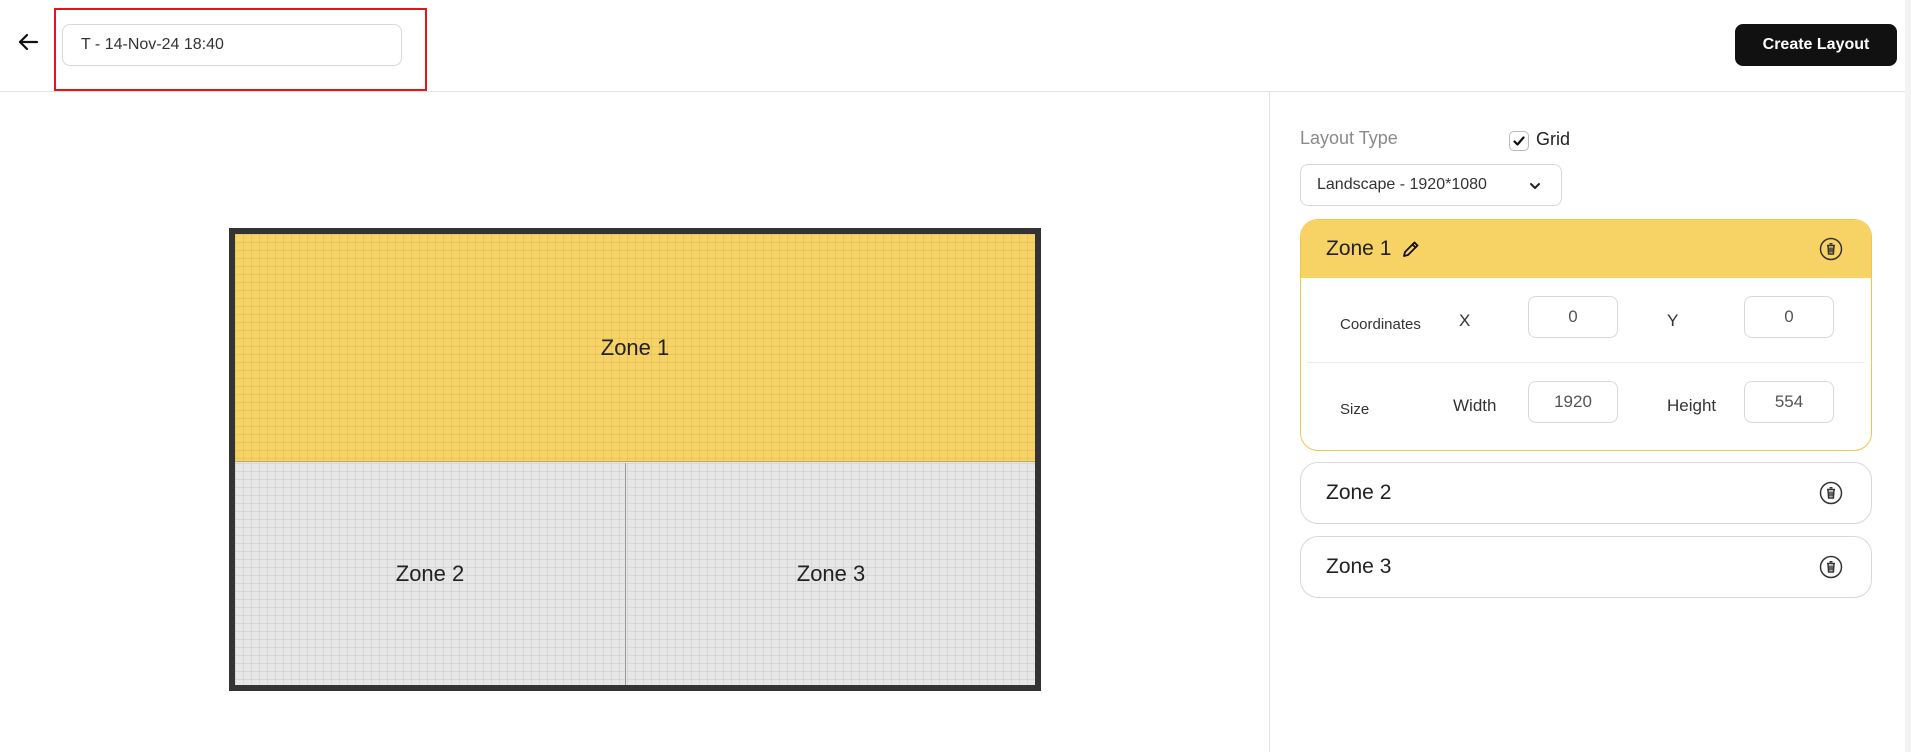 Image resolution: width=1911 pixels, height=752 pixels. I want to click on height-input, so click(1789, 402).